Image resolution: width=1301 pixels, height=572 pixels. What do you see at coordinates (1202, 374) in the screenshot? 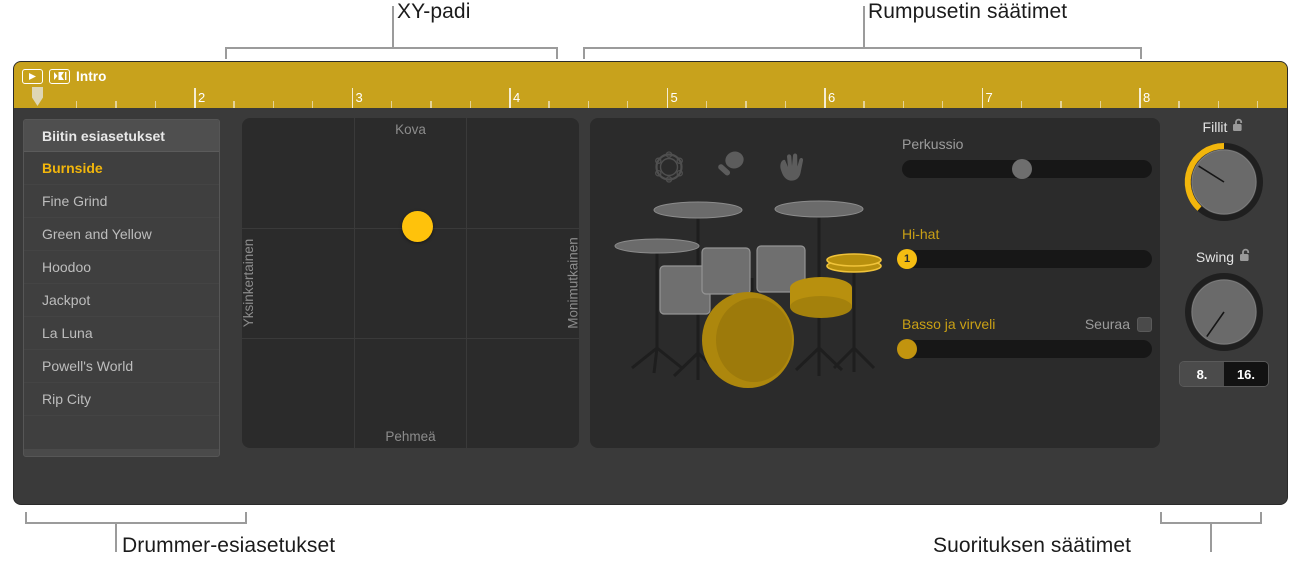
I see `division-option: 8.` at bounding box center [1202, 374].